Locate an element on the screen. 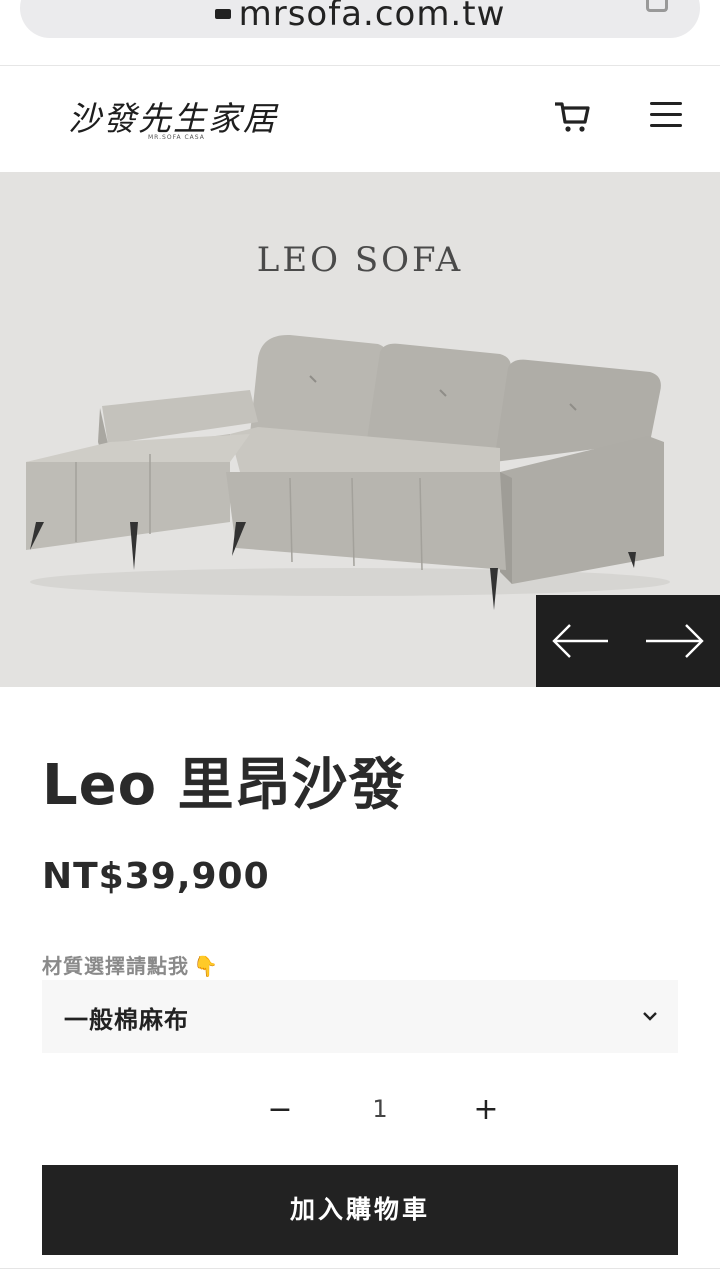  next-image-button is located at coordinates (674, 641).